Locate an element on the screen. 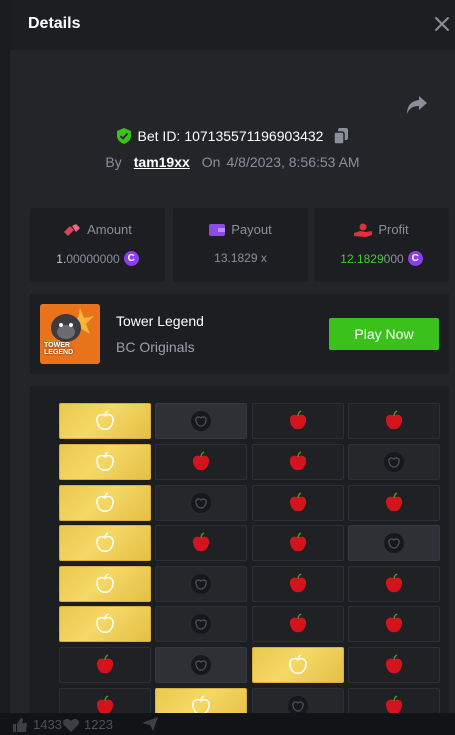  likes-count: 1433 is located at coordinates (47, 724).